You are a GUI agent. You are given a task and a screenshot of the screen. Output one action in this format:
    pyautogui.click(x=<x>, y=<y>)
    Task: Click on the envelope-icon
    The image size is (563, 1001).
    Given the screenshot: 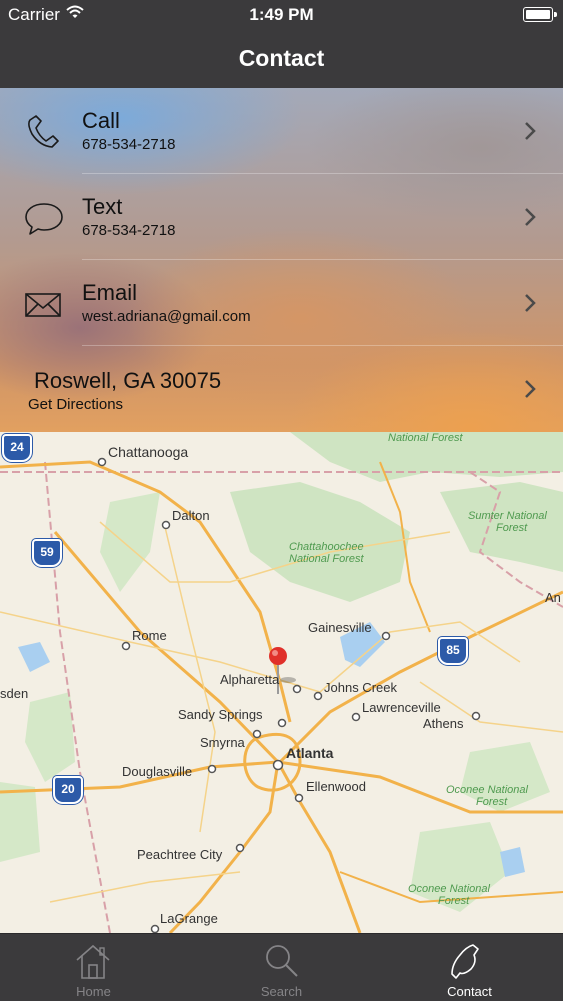 What is the action you would take?
    pyautogui.click(x=43, y=305)
    